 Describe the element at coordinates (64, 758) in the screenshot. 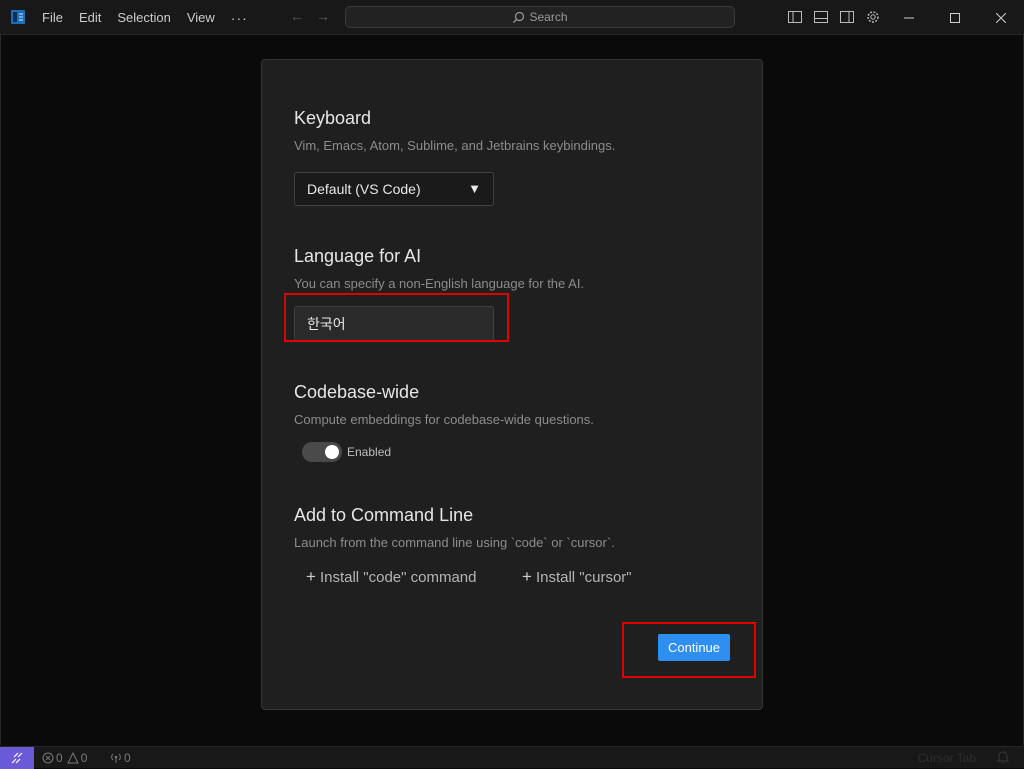

I see `problems-indicator: 0 0` at that location.